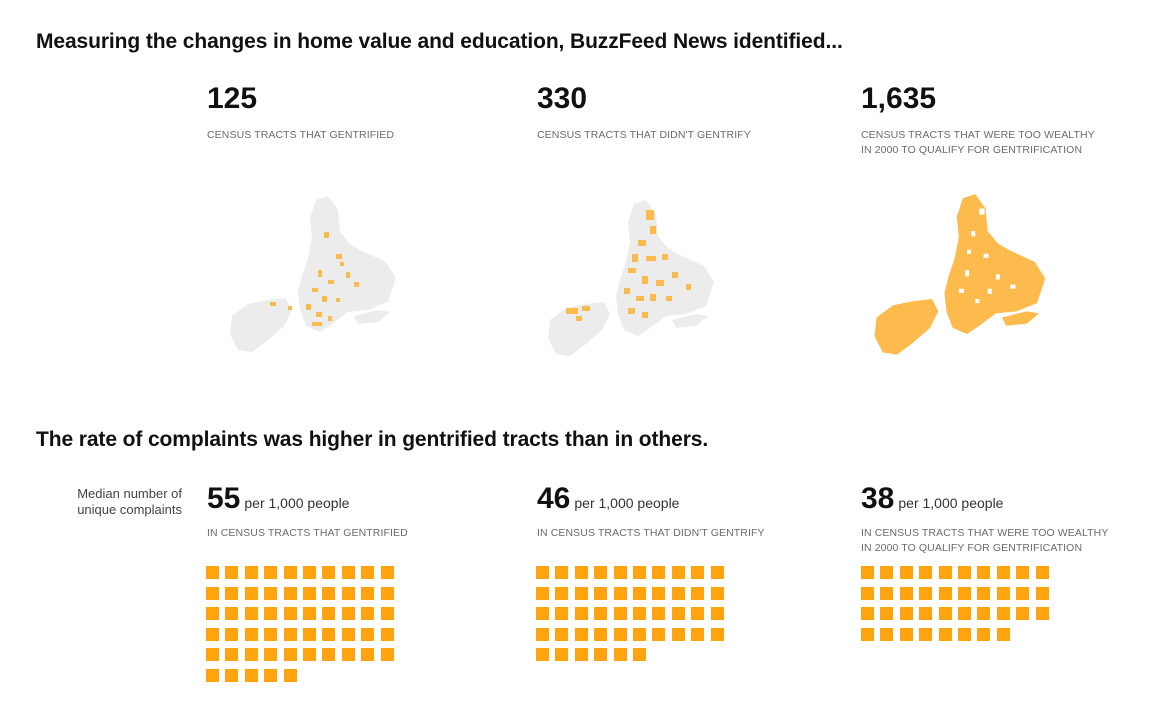 Image resolution: width=1173 pixels, height=718 pixels. I want to click on rate-number: 55, so click(224, 498).